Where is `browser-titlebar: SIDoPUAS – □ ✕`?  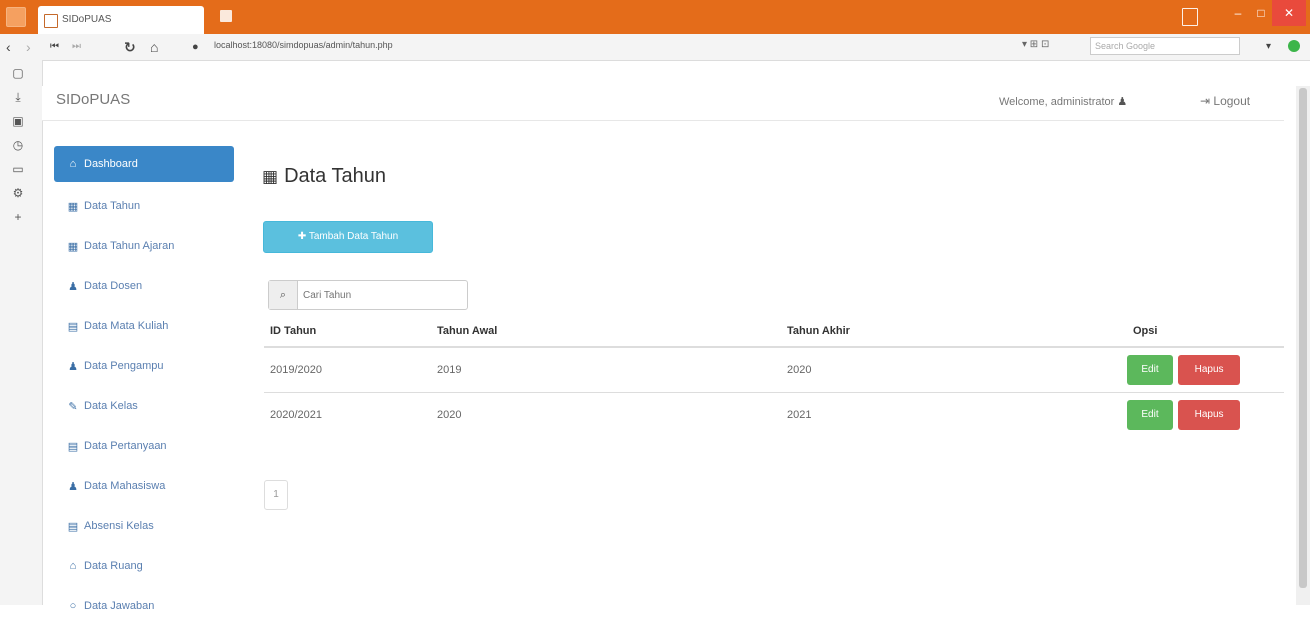
browser-titlebar: SIDoPUAS – □ ✕ is located at coordinates (655, 17).